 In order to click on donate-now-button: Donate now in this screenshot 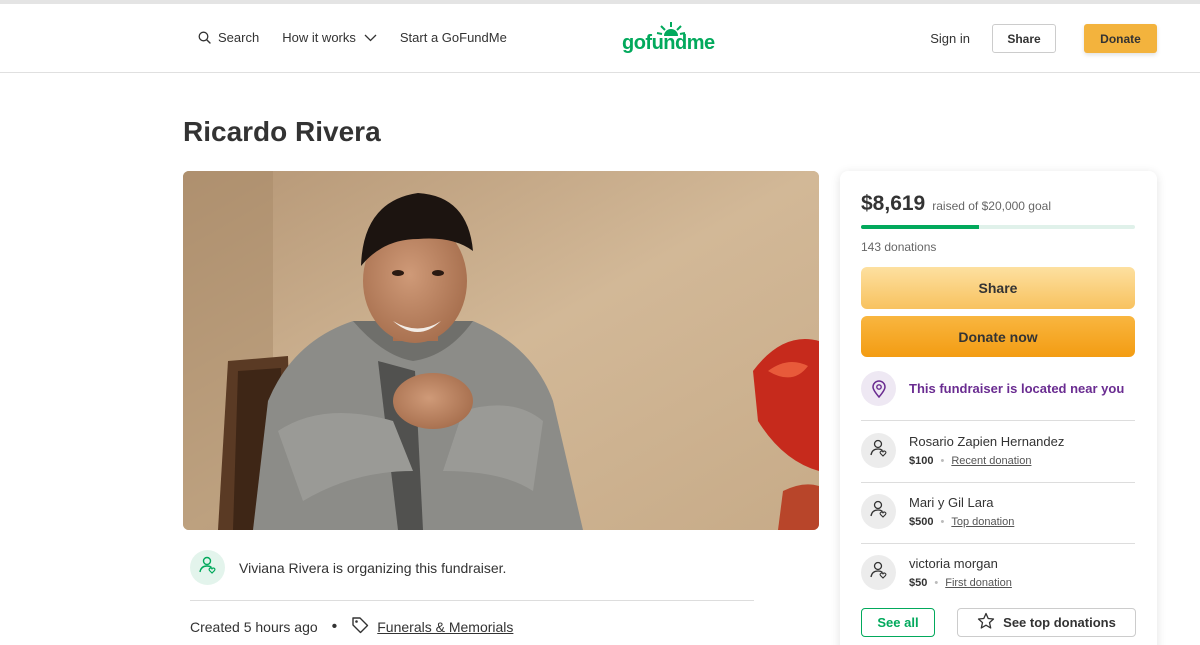, I will do `click(998, 336)`.